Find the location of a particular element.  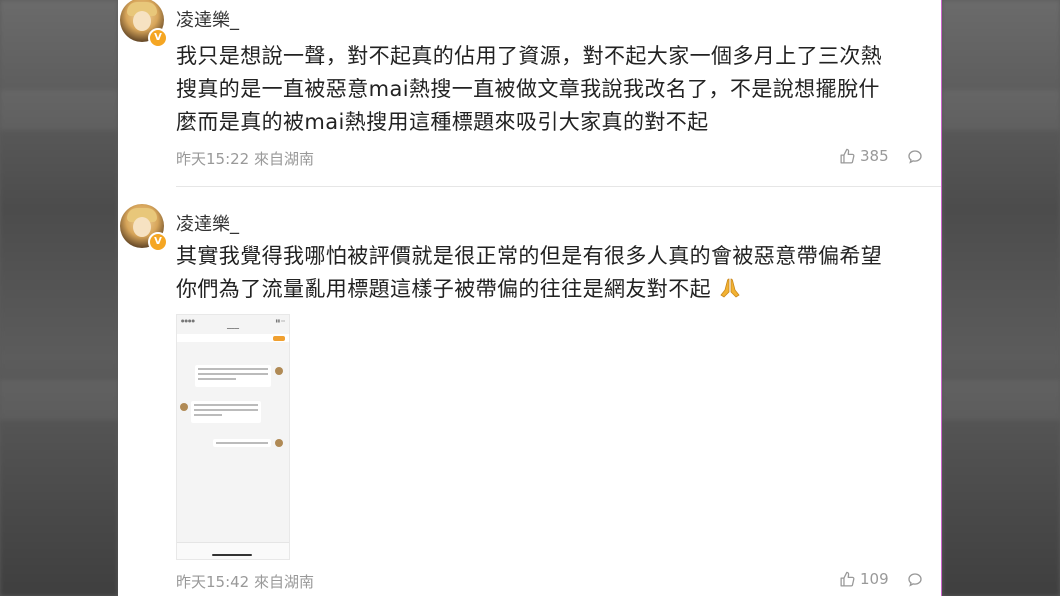

comment-meta: 昨天15:22 來自湖南 is located at coordinates (245, 158).